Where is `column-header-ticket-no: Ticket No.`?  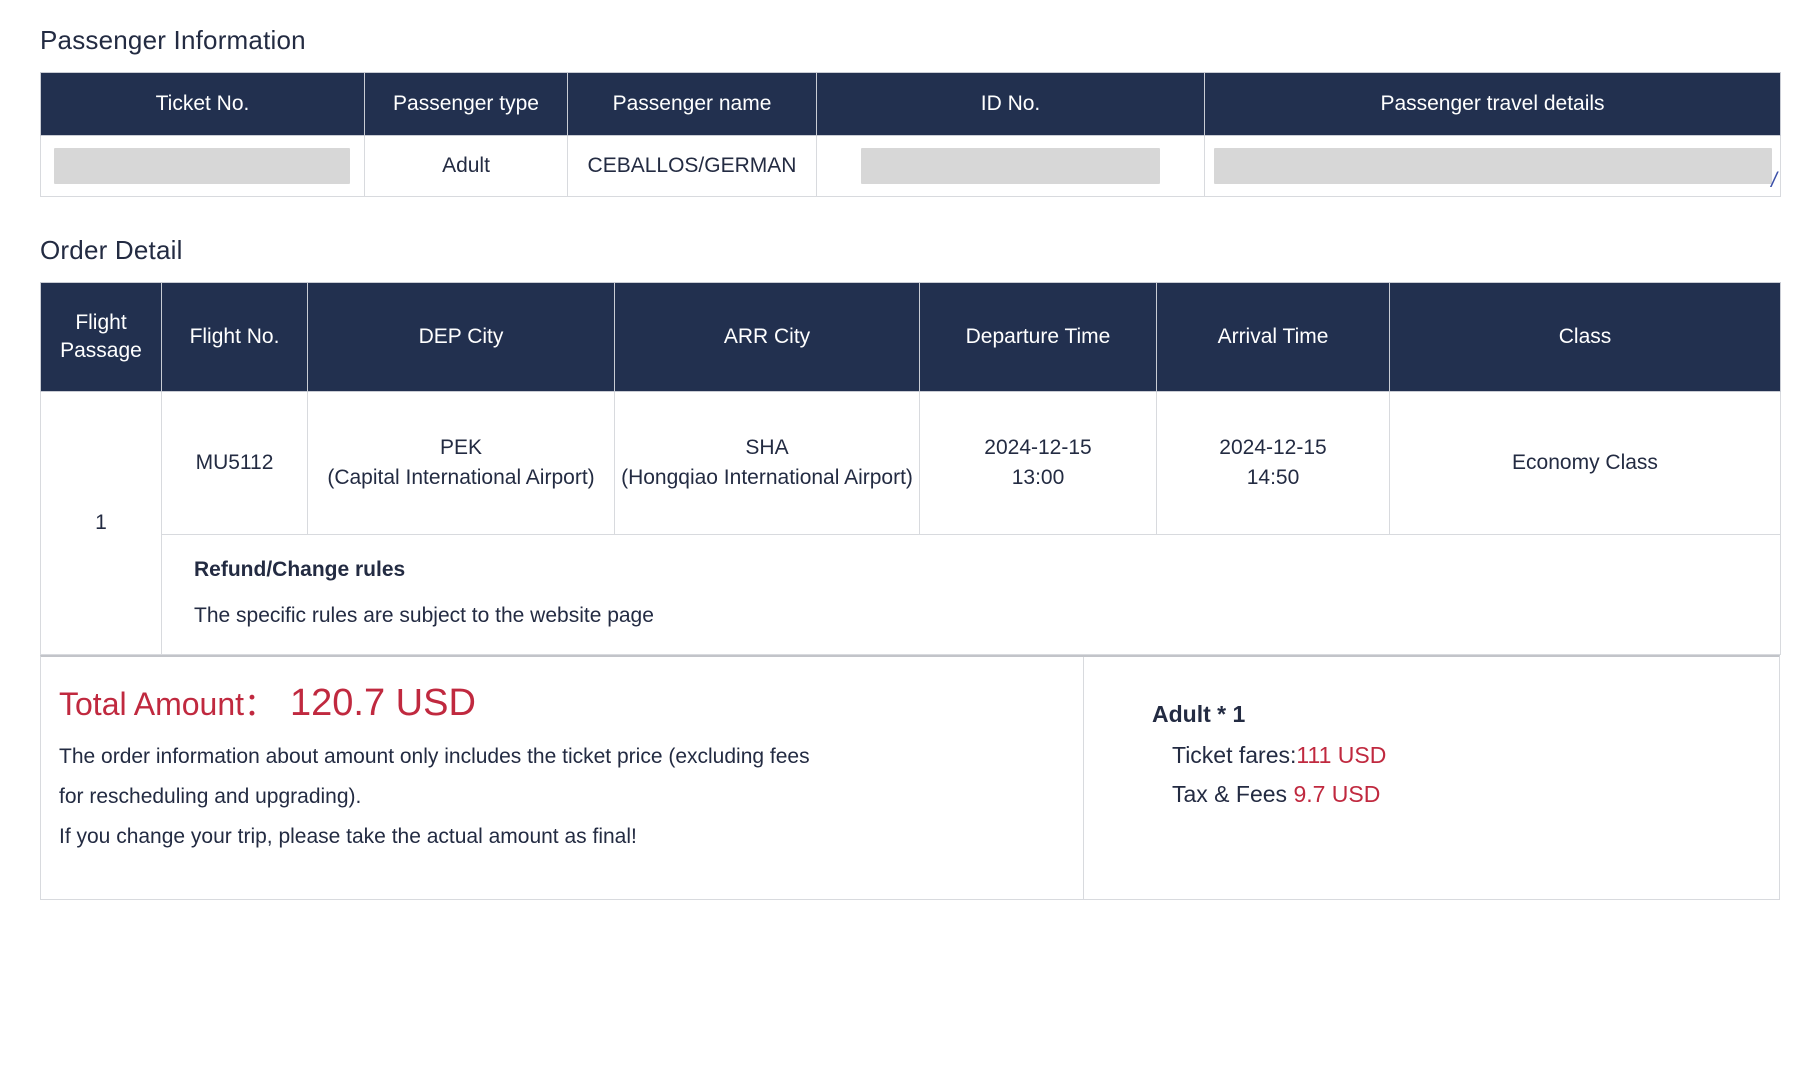
column-header-ticket-no: Ticket No. is located at coordinates (202, 104).